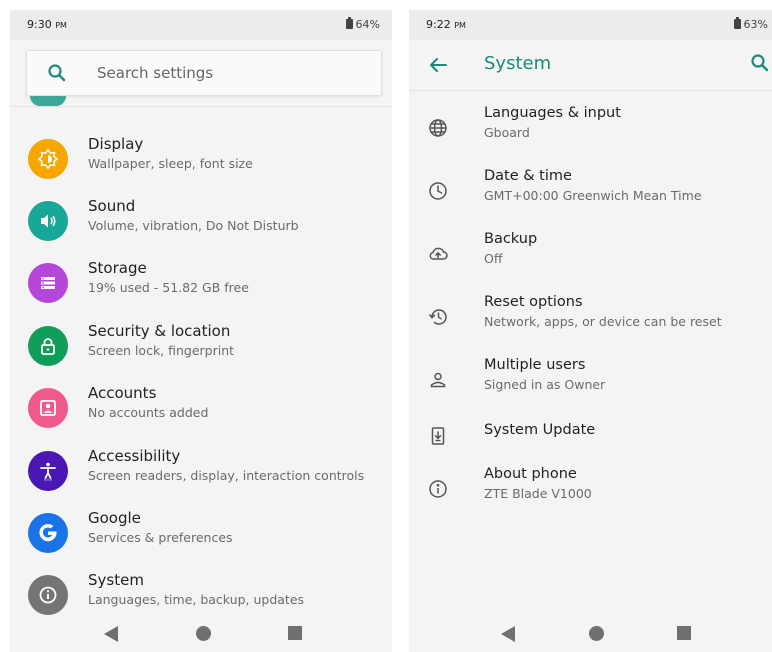 The image size is (772, 652). I want to click on item-subtitle: Languages, time, backup, updates, so click(196, 599).